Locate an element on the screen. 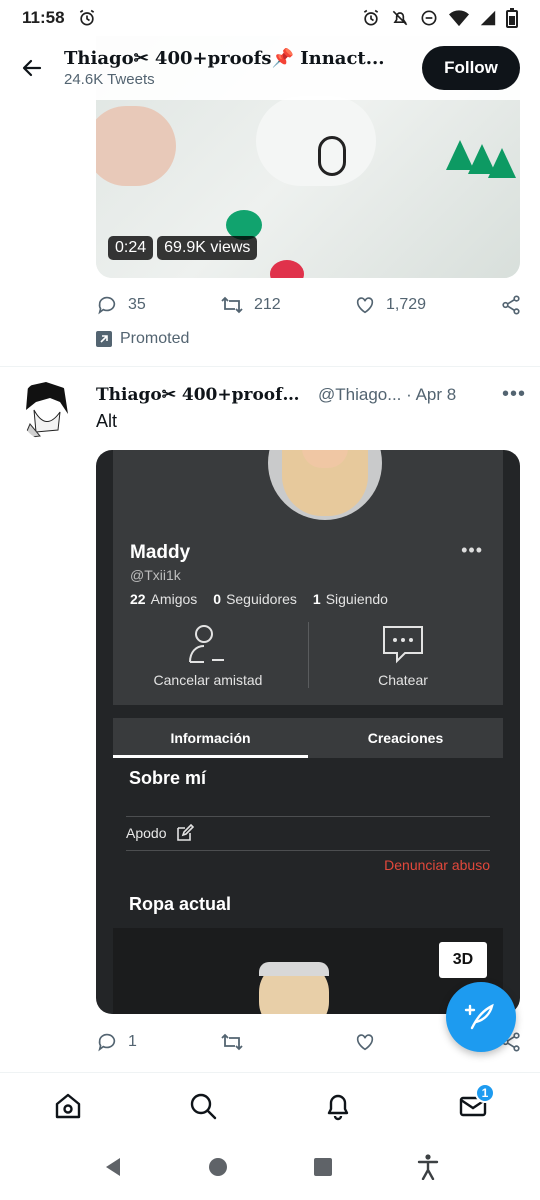 This screenshot has width=540, height=1200. video-blob is located at coordinates (316, 141).